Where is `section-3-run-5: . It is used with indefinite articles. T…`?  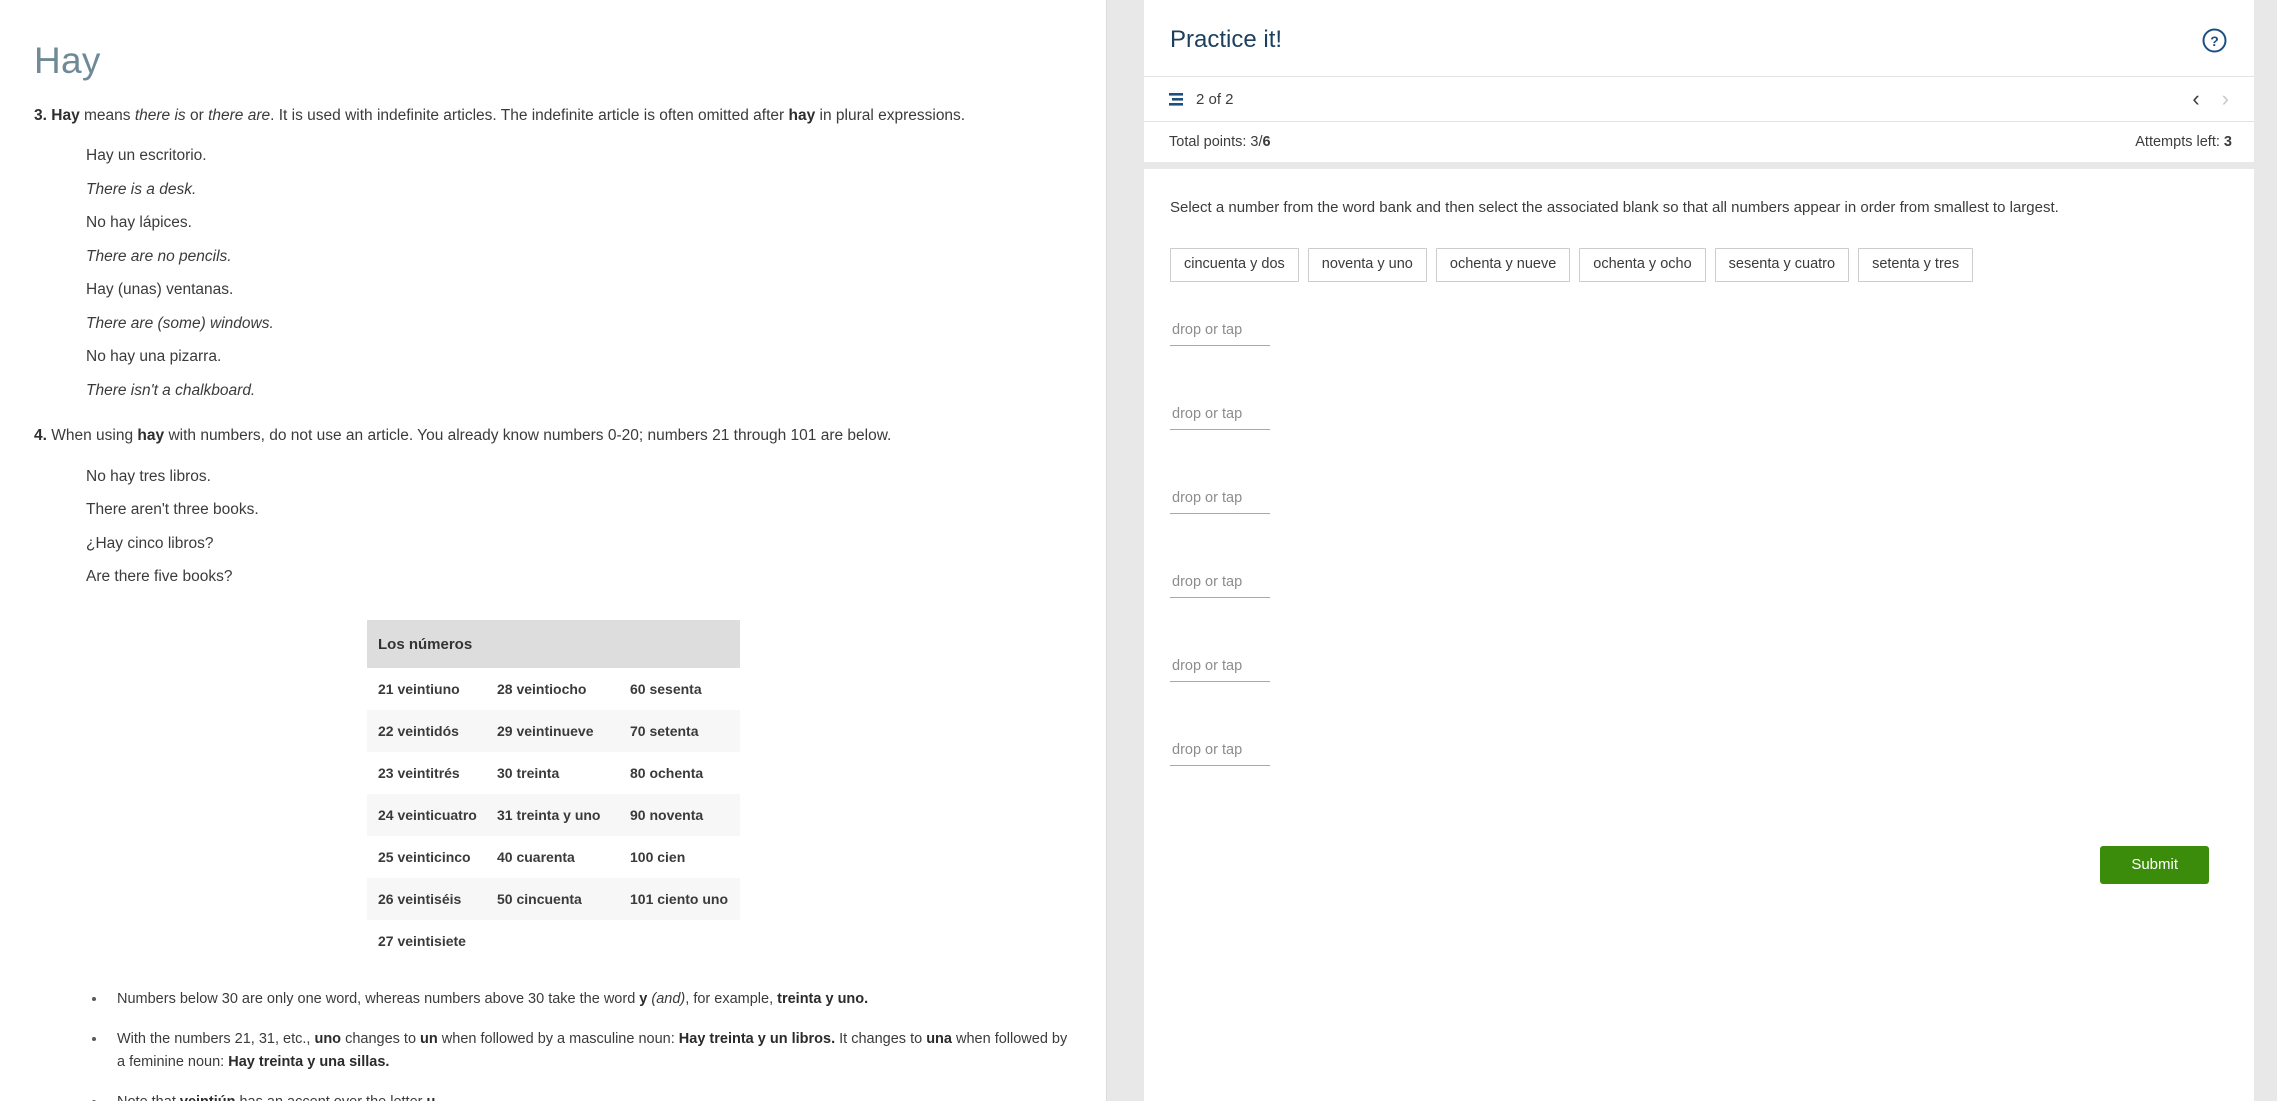 section-3-run-5: . It is used with indefinite articles. T… is located at coordinates (529, 115).